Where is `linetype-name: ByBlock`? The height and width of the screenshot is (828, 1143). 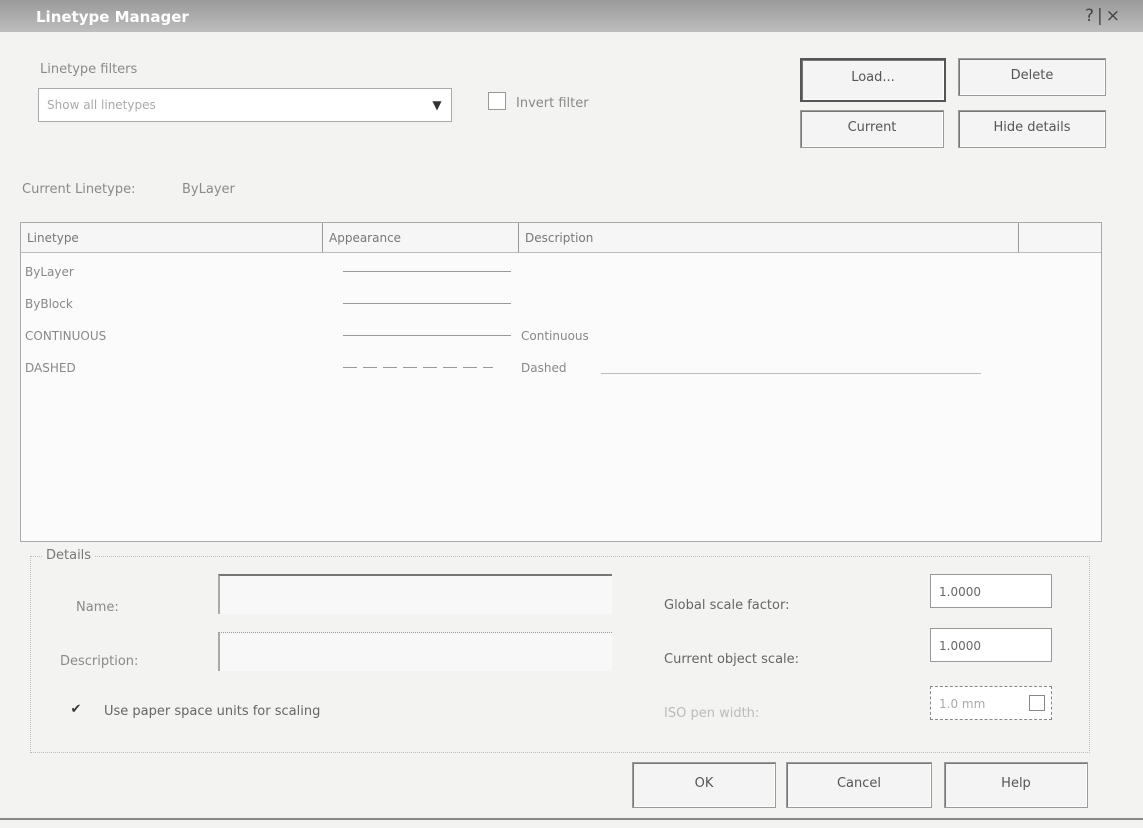 linetype-name: ByBlock is located at coordinates (49, 304).